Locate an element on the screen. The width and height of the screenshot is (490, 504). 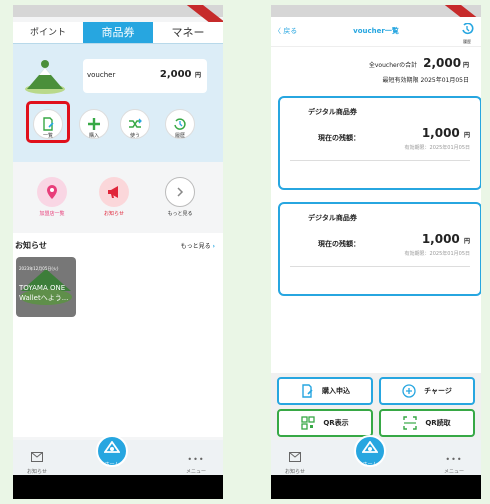
tab-points: ポイント is located at coordinates (48, 32).